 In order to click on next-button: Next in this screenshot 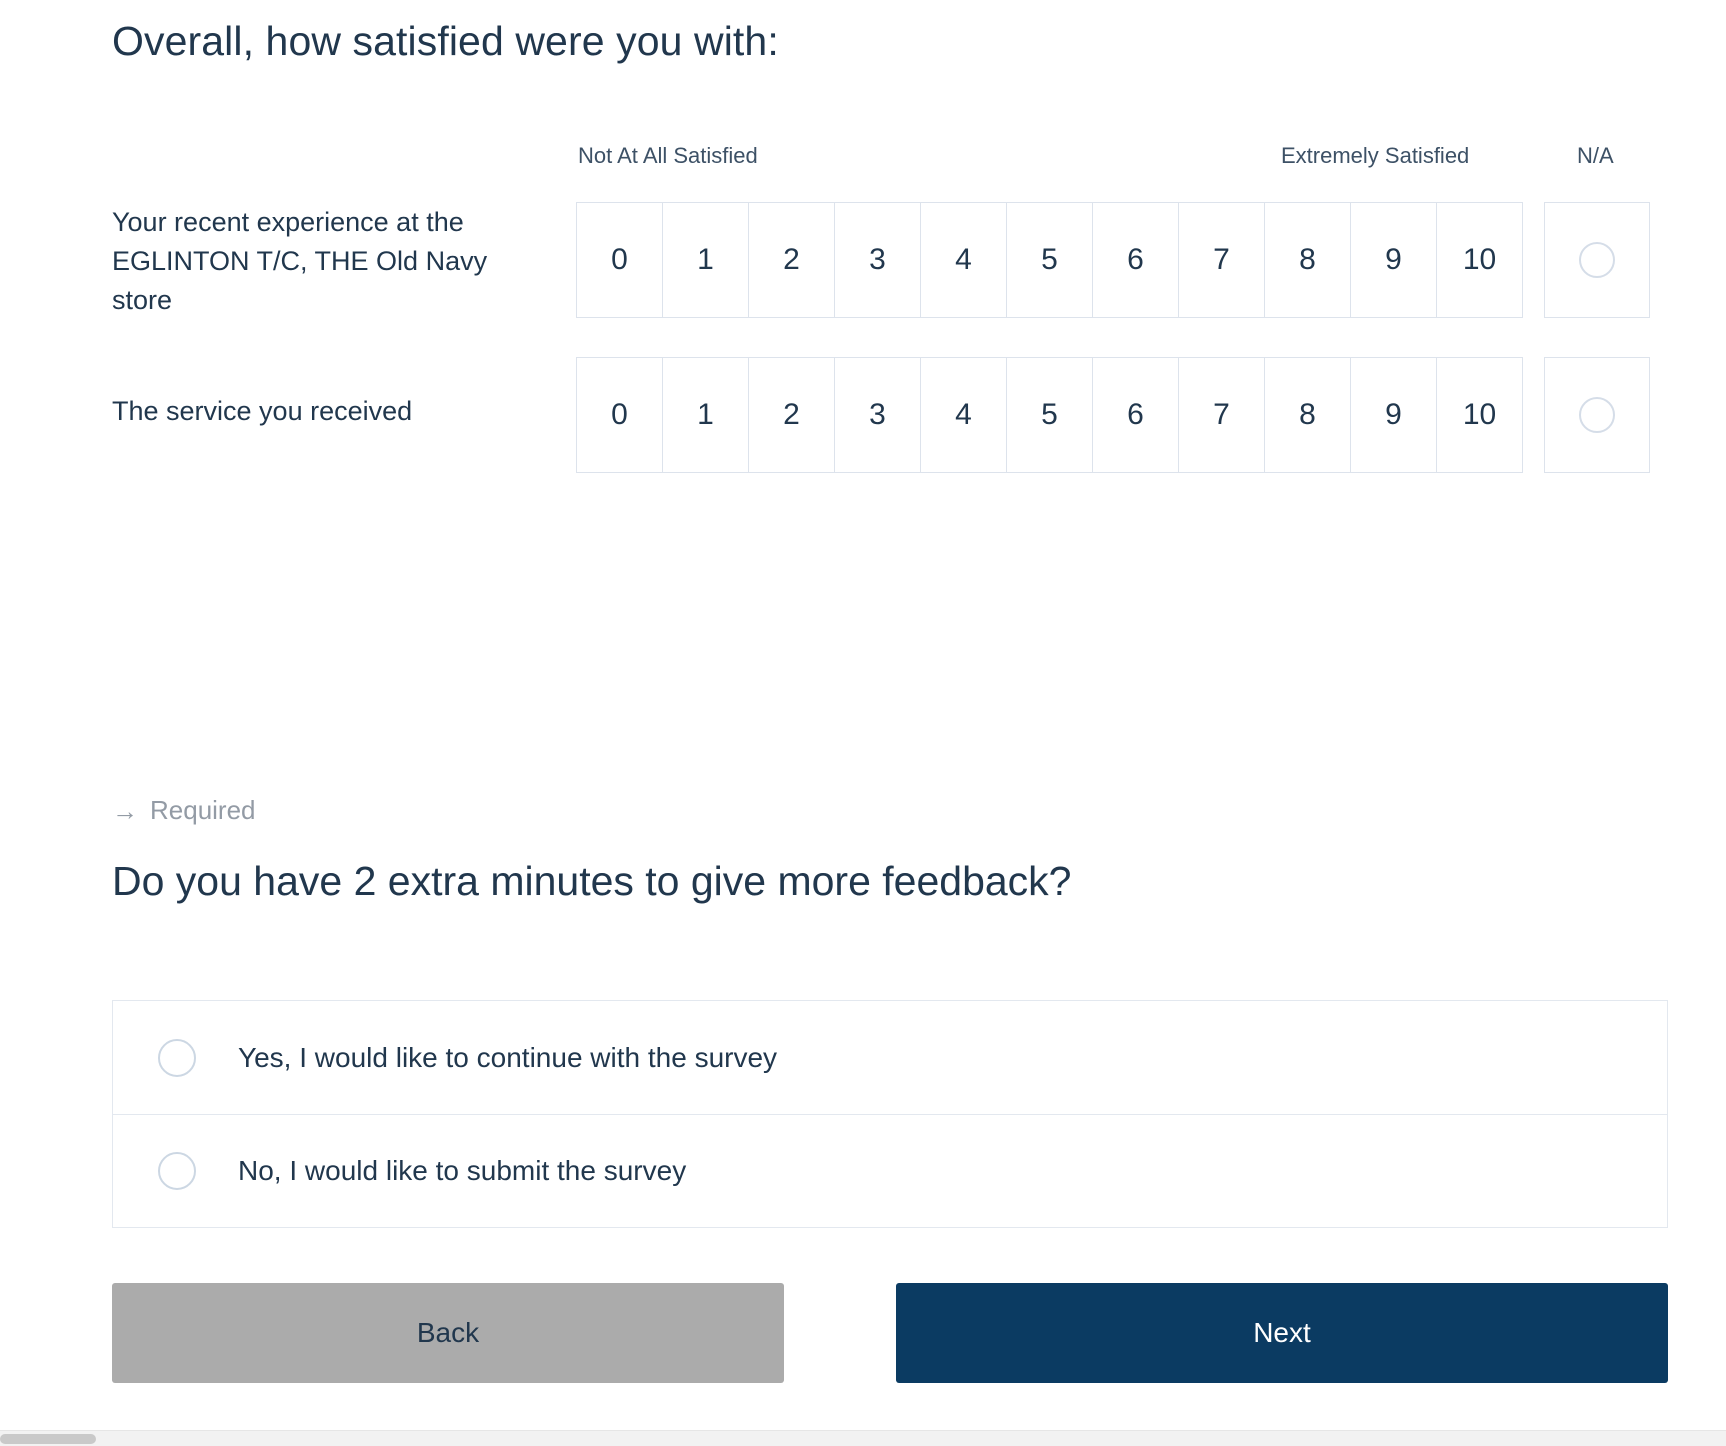, I will do `click(1282, 1333)`.